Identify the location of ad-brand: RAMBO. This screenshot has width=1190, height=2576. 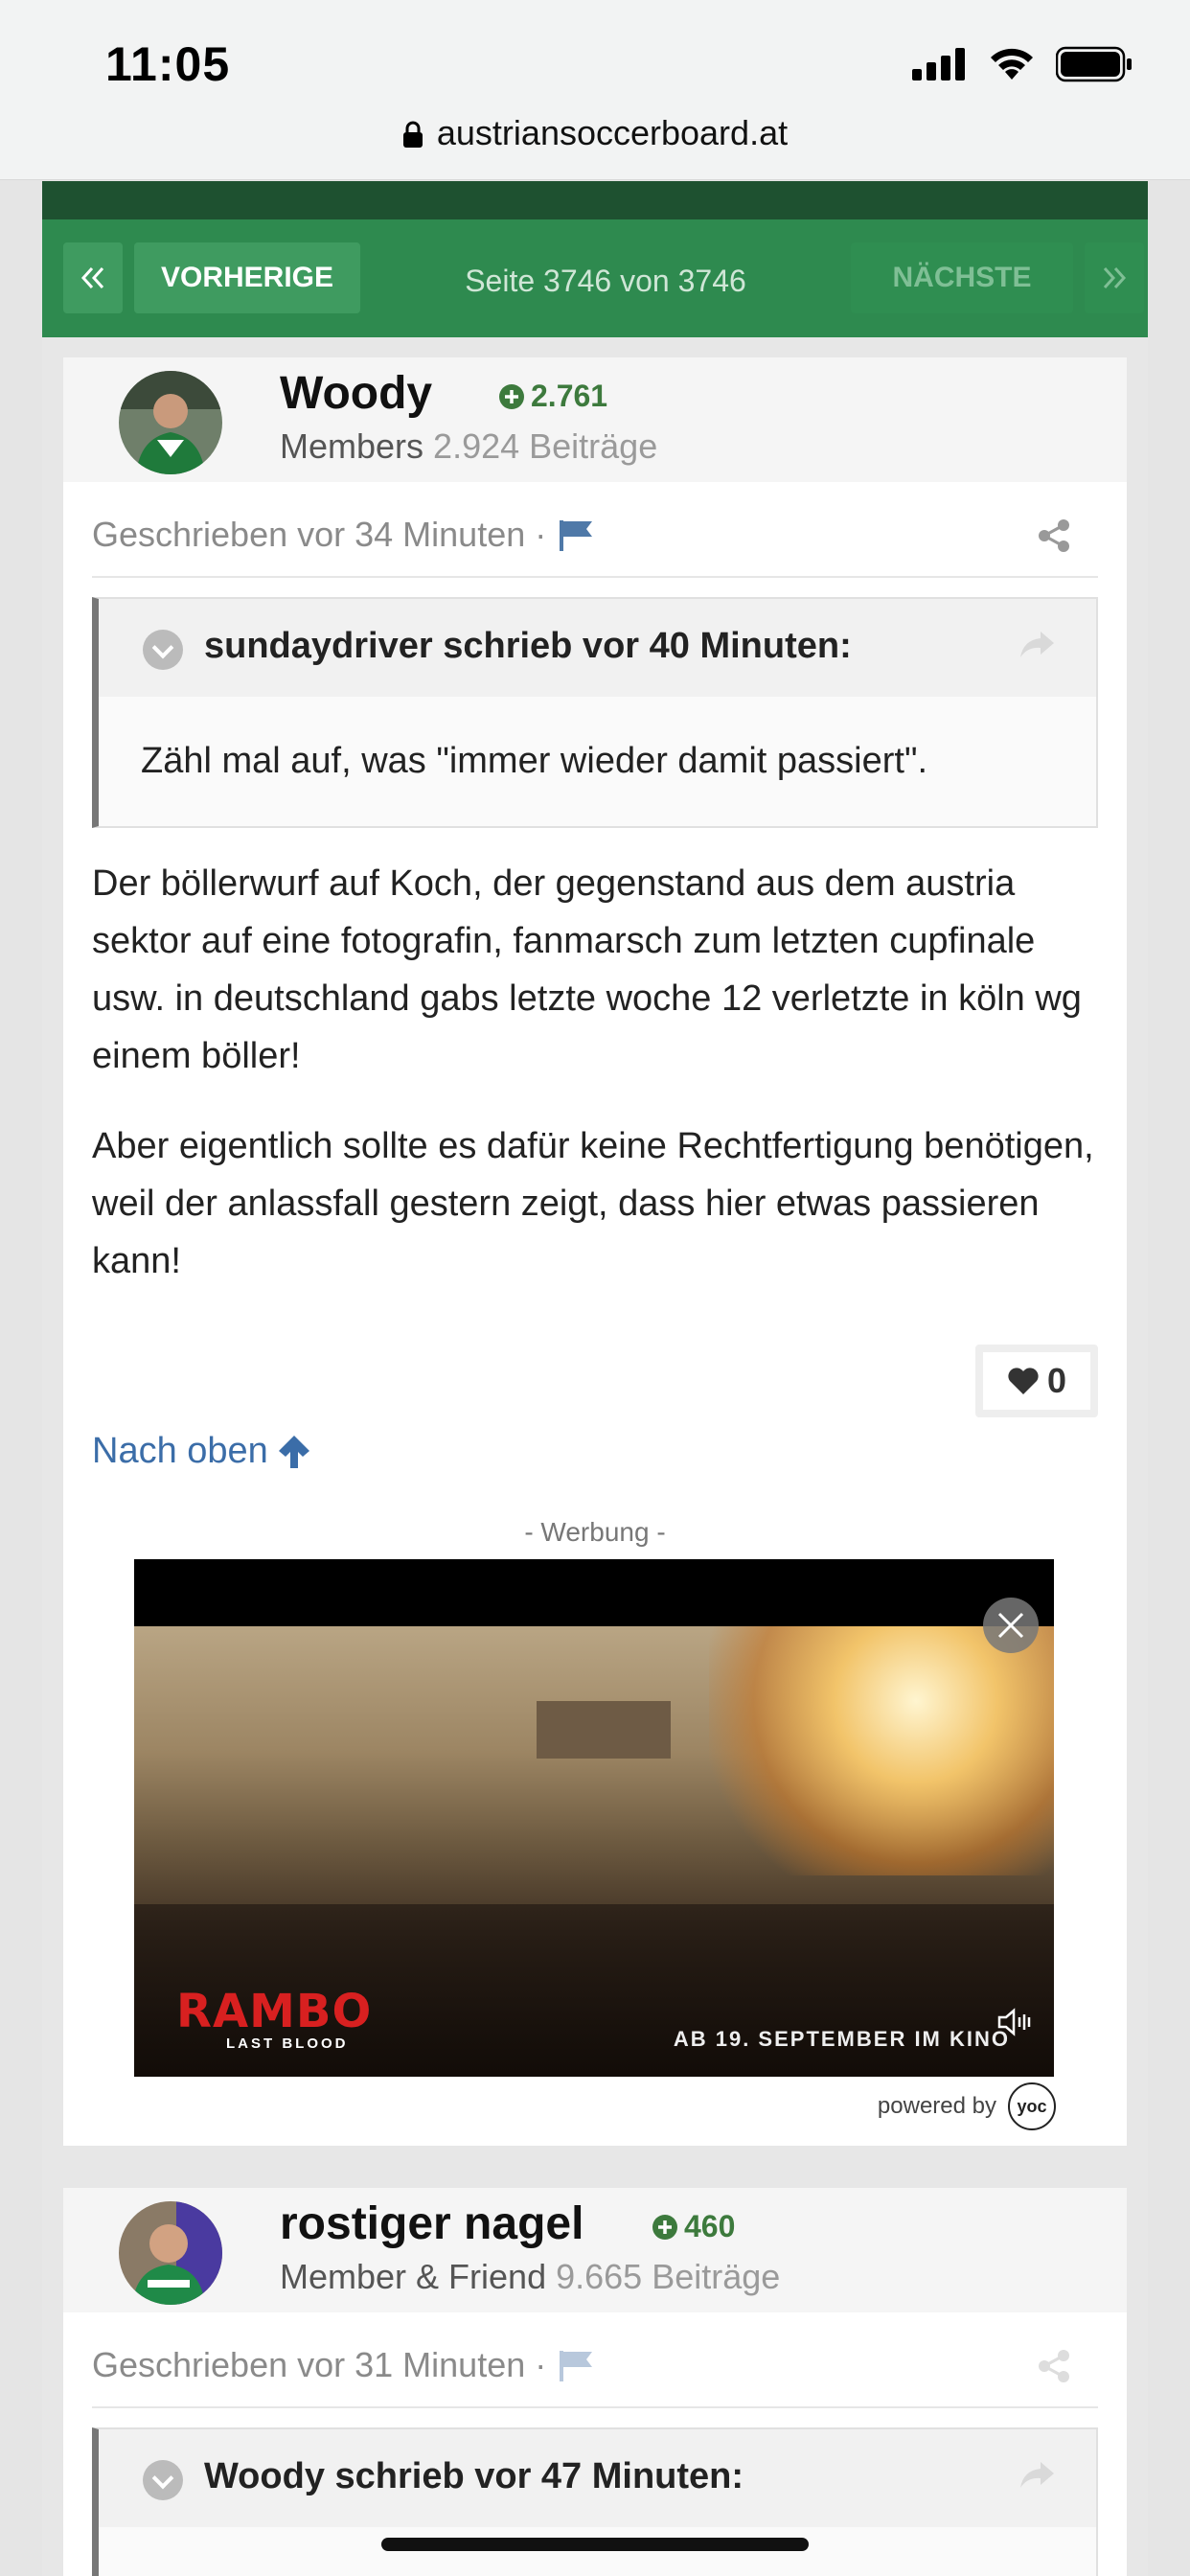
(274, 2012).